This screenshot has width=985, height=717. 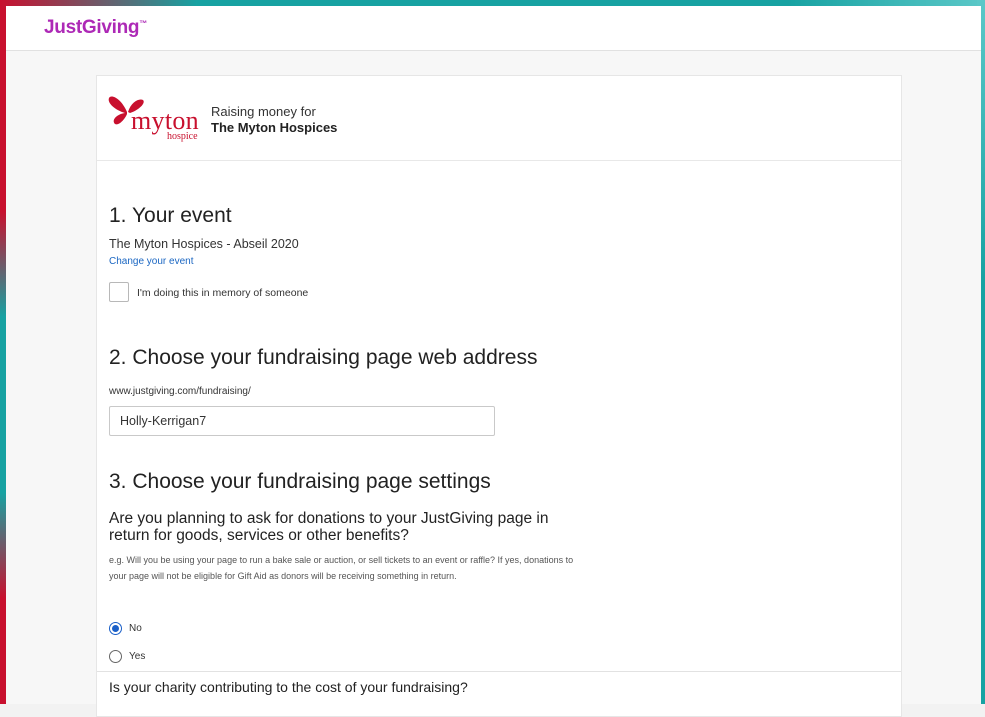 What do you see at coordinates (263, 111) in the screenshot?
I see `raising-label: Raising money for` at bounding box center [263, 111].